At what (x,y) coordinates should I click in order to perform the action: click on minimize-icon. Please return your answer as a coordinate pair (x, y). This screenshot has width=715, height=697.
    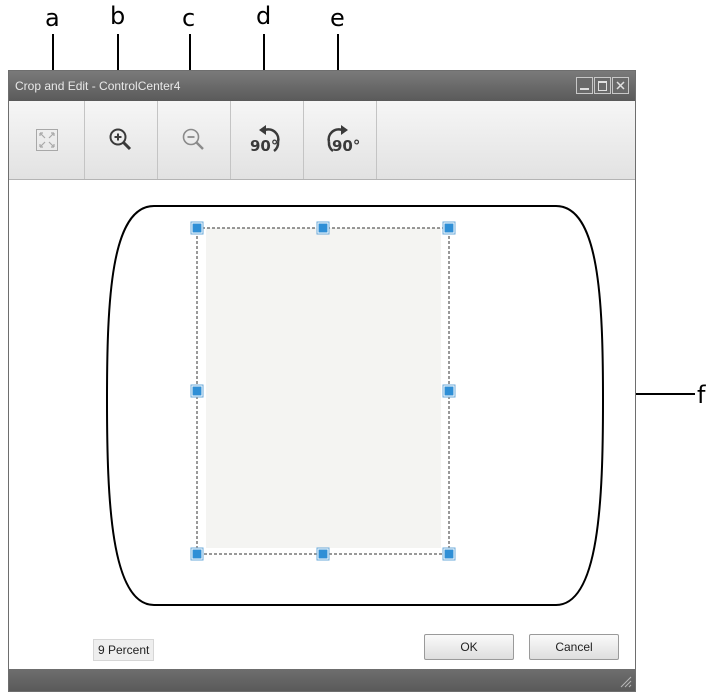
    Looking at the image, I should click on (584, 89).